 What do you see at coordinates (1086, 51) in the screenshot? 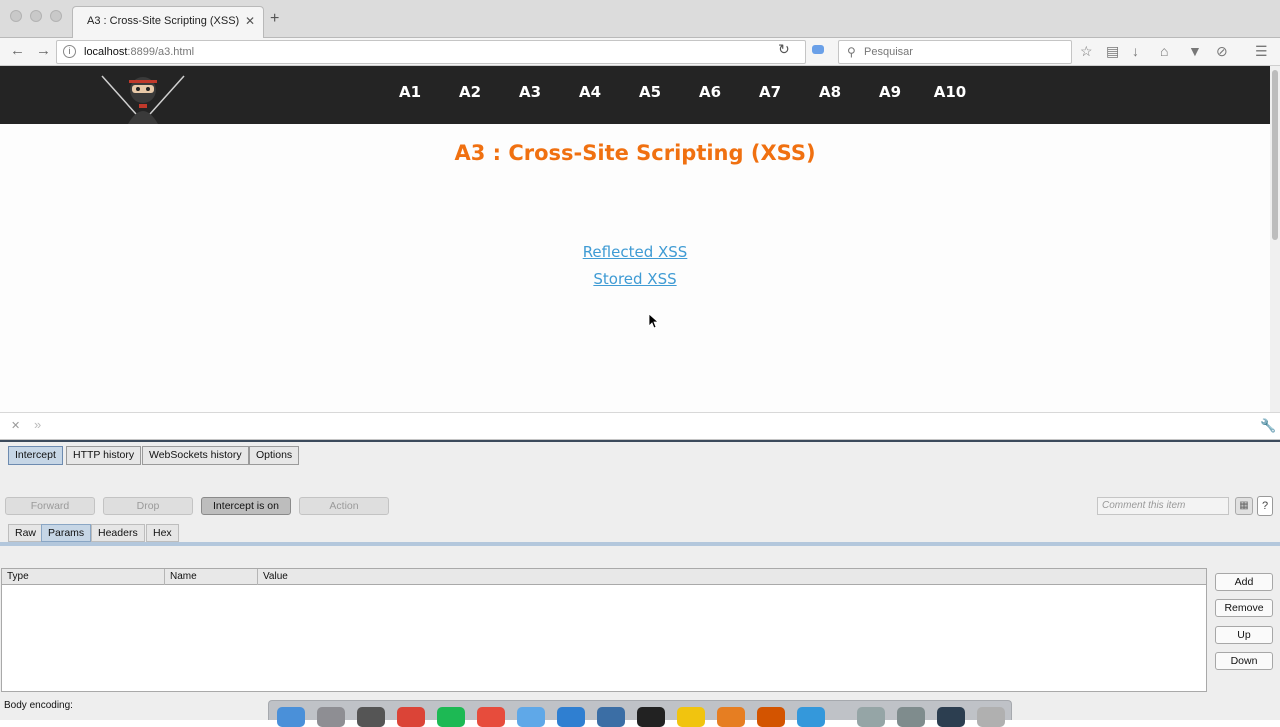
I see `bookmark-star-icon: ☆` at bounding box center [1086, 51].